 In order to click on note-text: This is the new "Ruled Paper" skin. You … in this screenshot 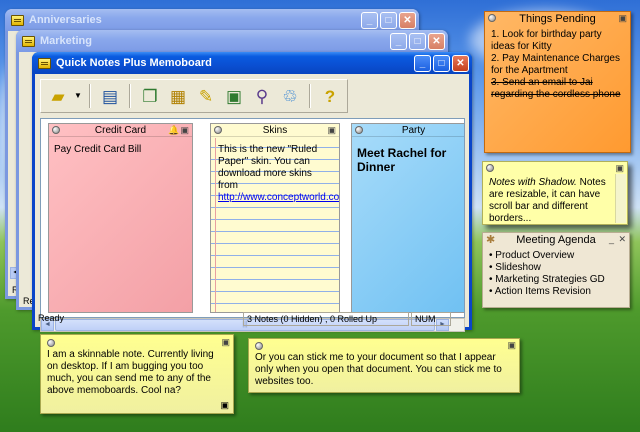, I will do `click(267, 167)`.